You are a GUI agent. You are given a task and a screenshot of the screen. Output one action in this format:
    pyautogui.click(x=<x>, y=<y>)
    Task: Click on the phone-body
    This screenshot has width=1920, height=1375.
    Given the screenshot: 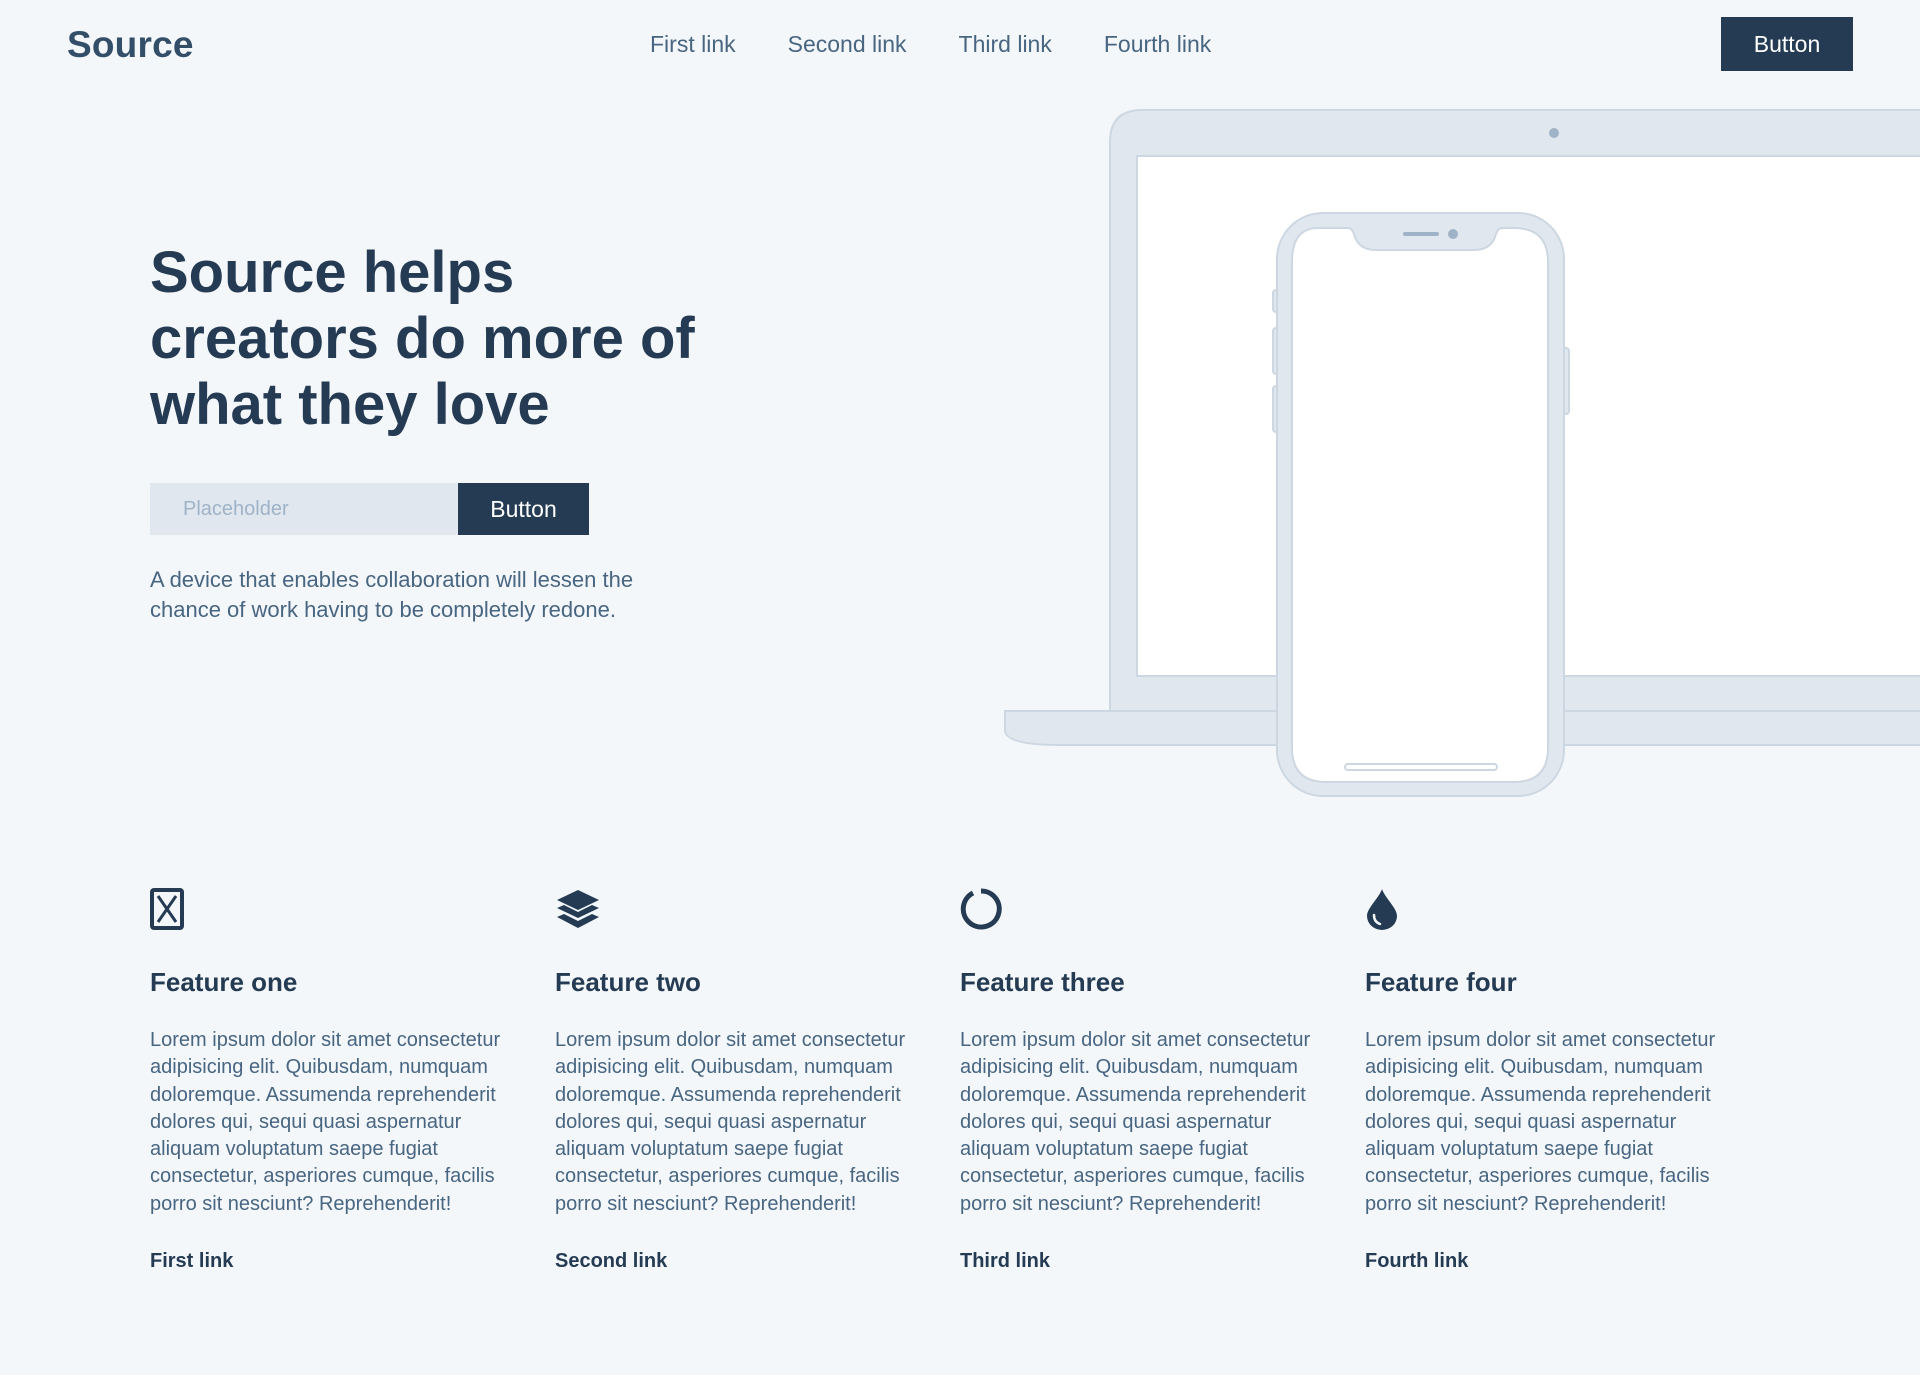 What is the action you would take?
    pyautogui.click(x=1420, y=504)
    